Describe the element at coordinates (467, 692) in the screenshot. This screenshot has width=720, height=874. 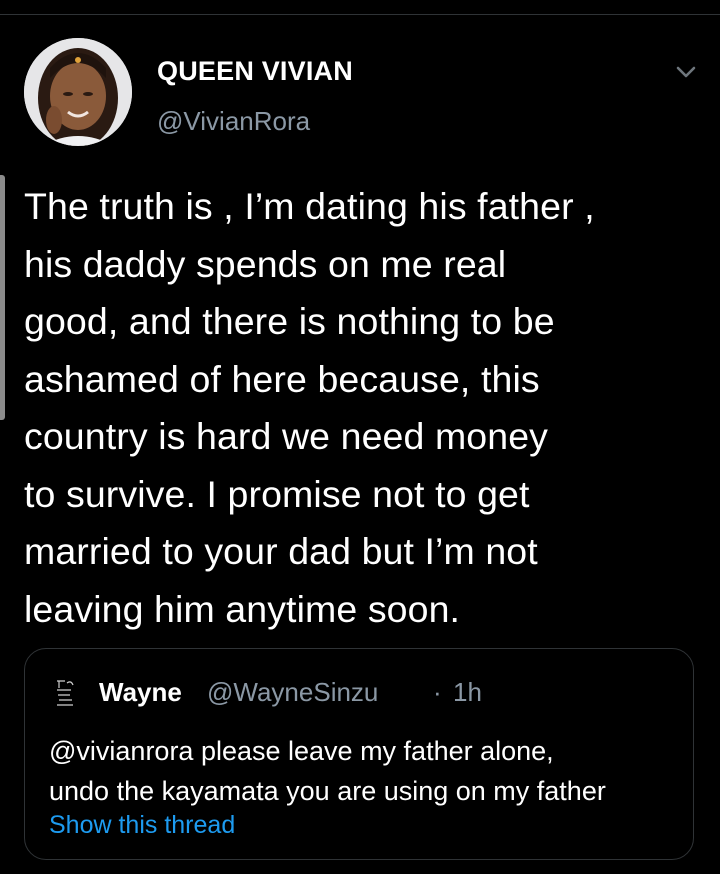
I see `quoted-tweet-timestamp: 1h` at that location.